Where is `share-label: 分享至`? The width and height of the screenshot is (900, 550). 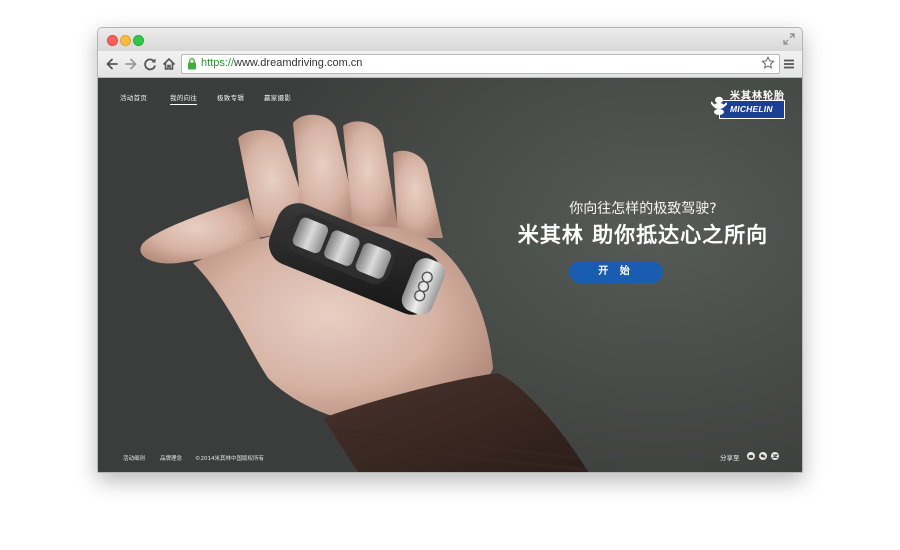 share-label: 分享至 is located at coordinates (730, 458).